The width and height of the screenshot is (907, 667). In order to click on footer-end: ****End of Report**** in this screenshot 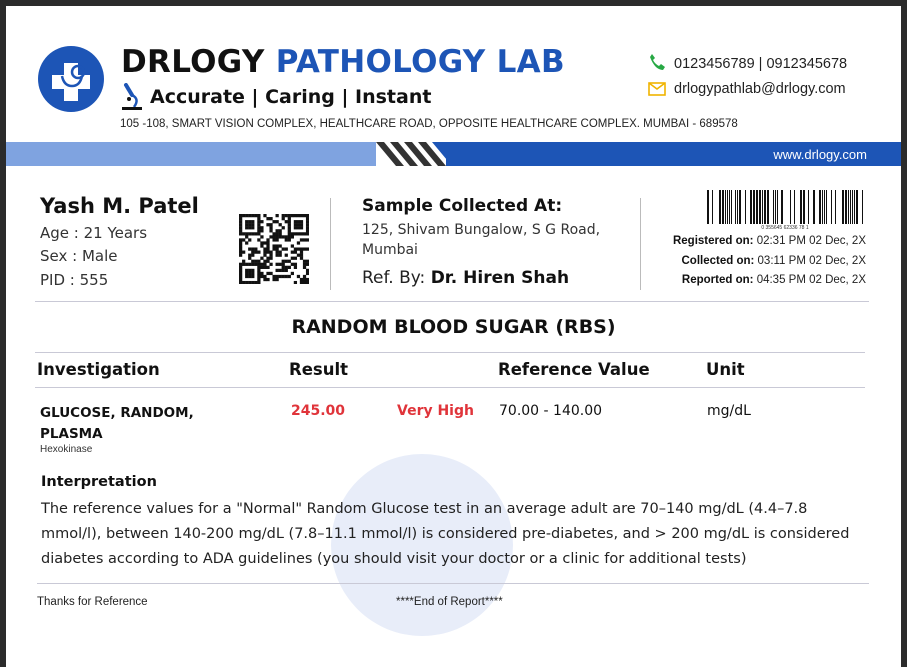, I will do `click(449, 602)`.